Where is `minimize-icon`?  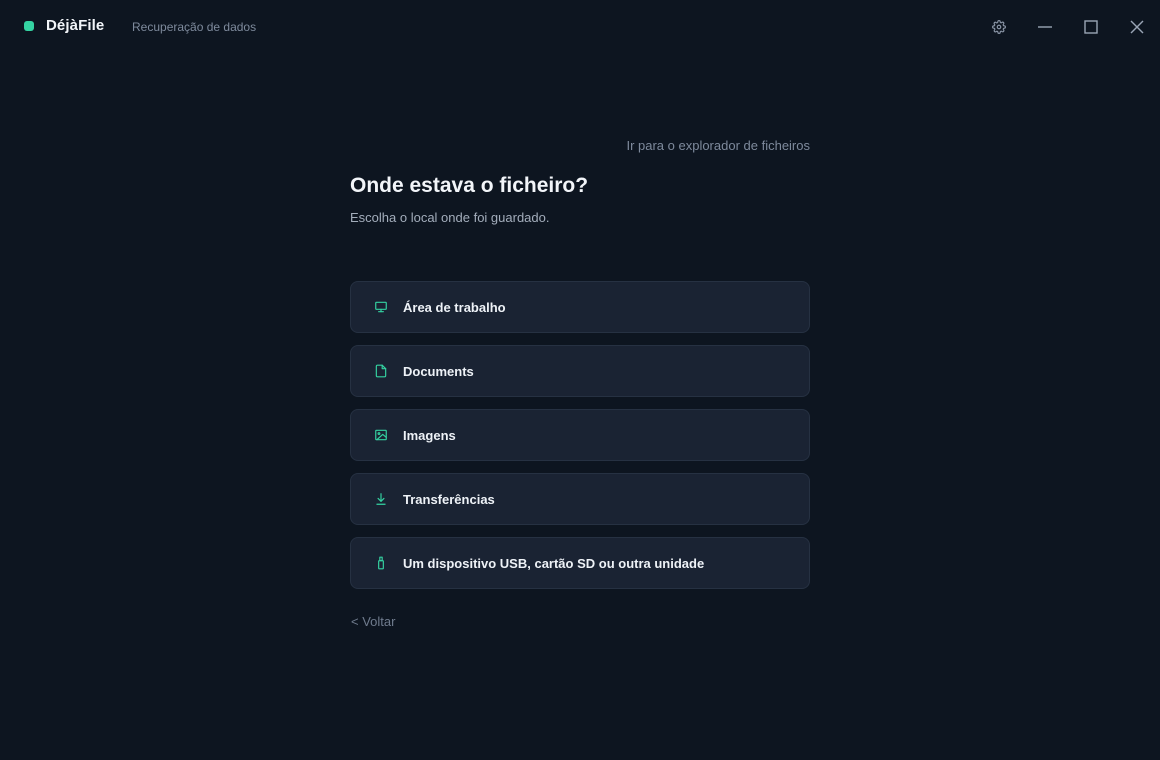 minimize-icon is located at coordinates (1045, 27).